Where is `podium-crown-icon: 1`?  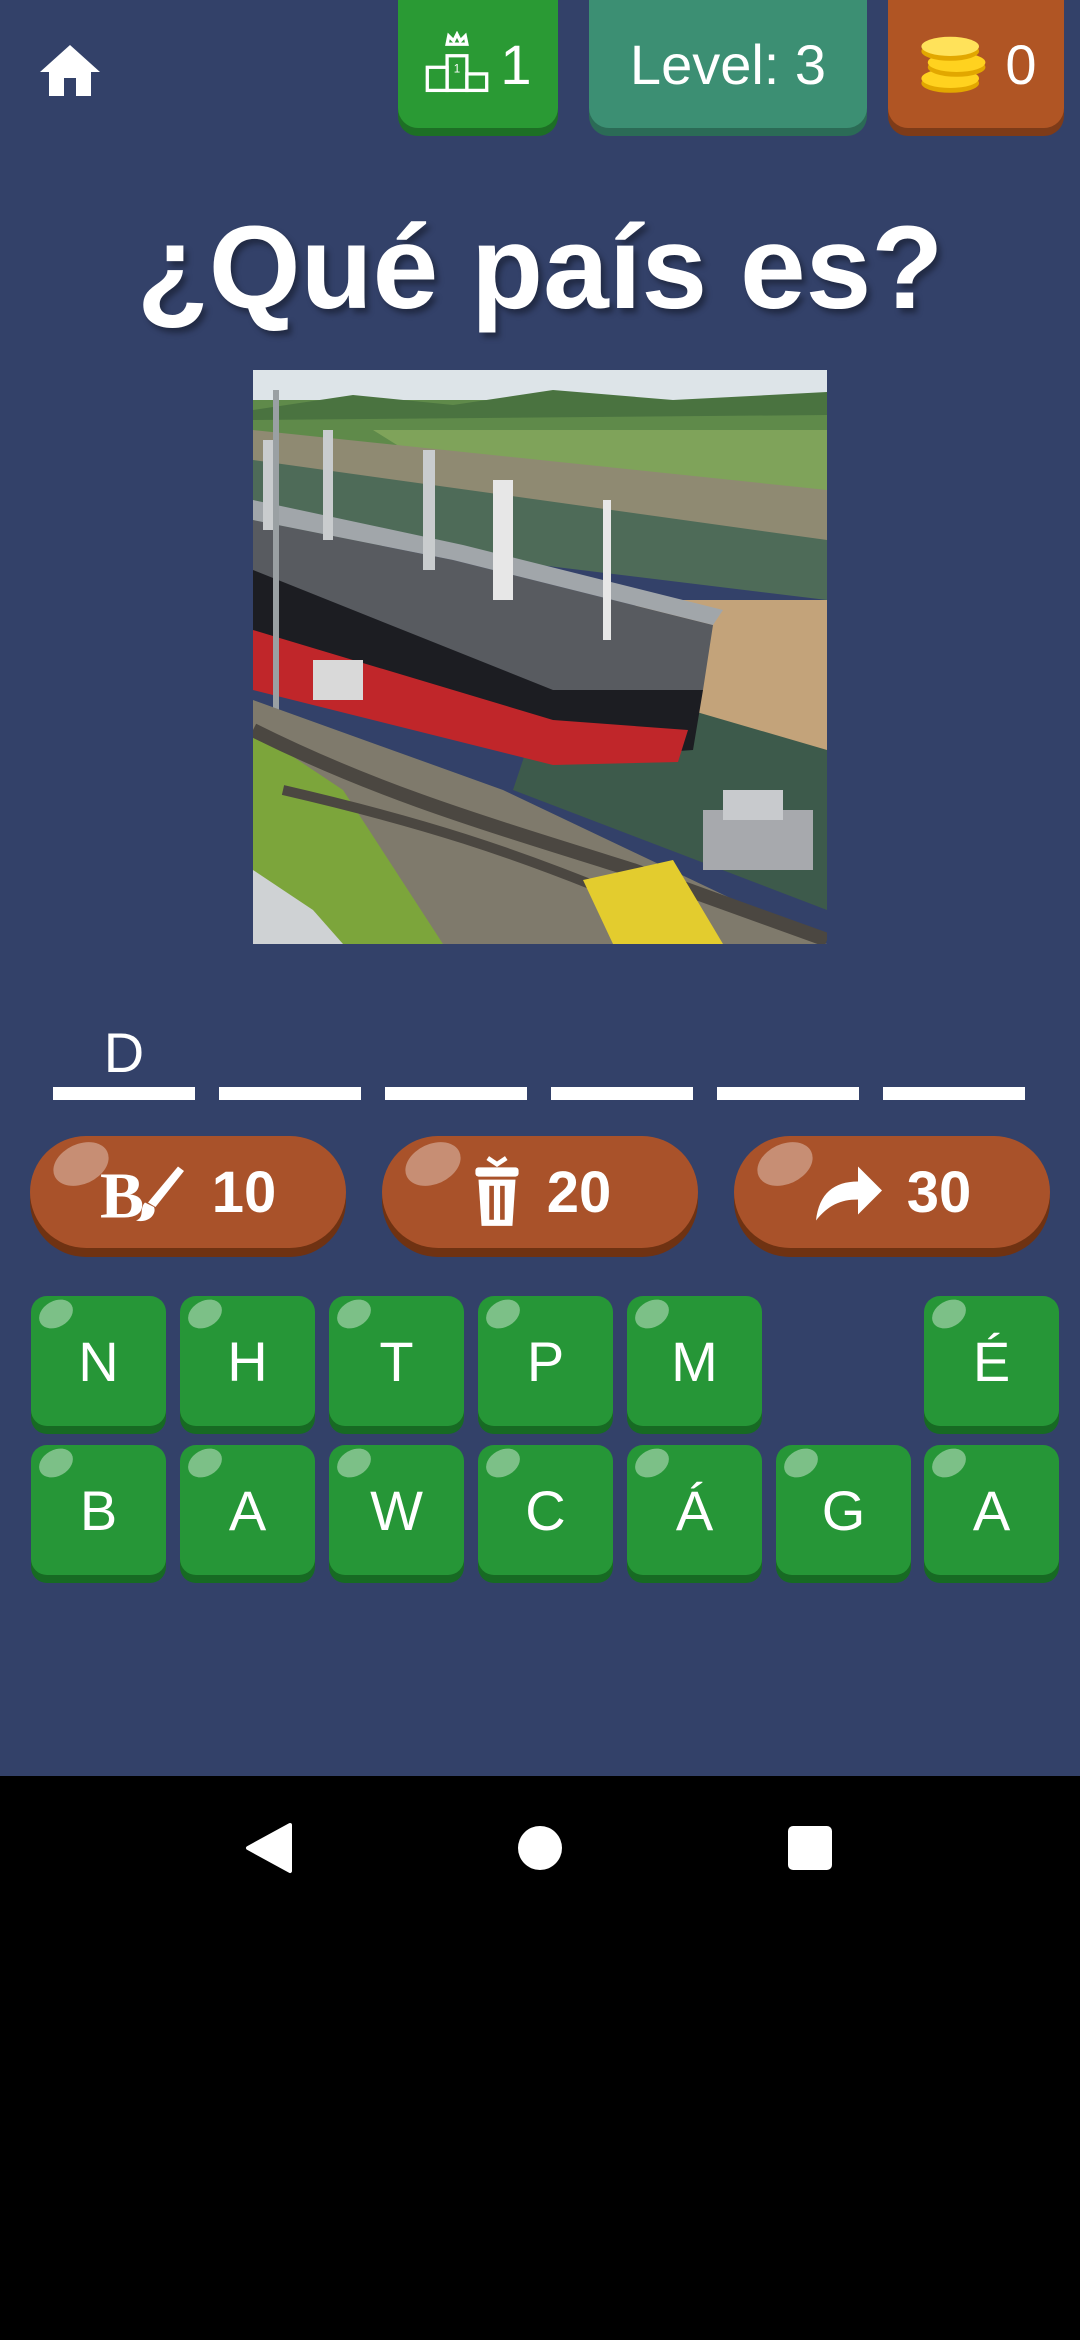 podium-crown-icon: 1 is located at coordinates (457, 62).